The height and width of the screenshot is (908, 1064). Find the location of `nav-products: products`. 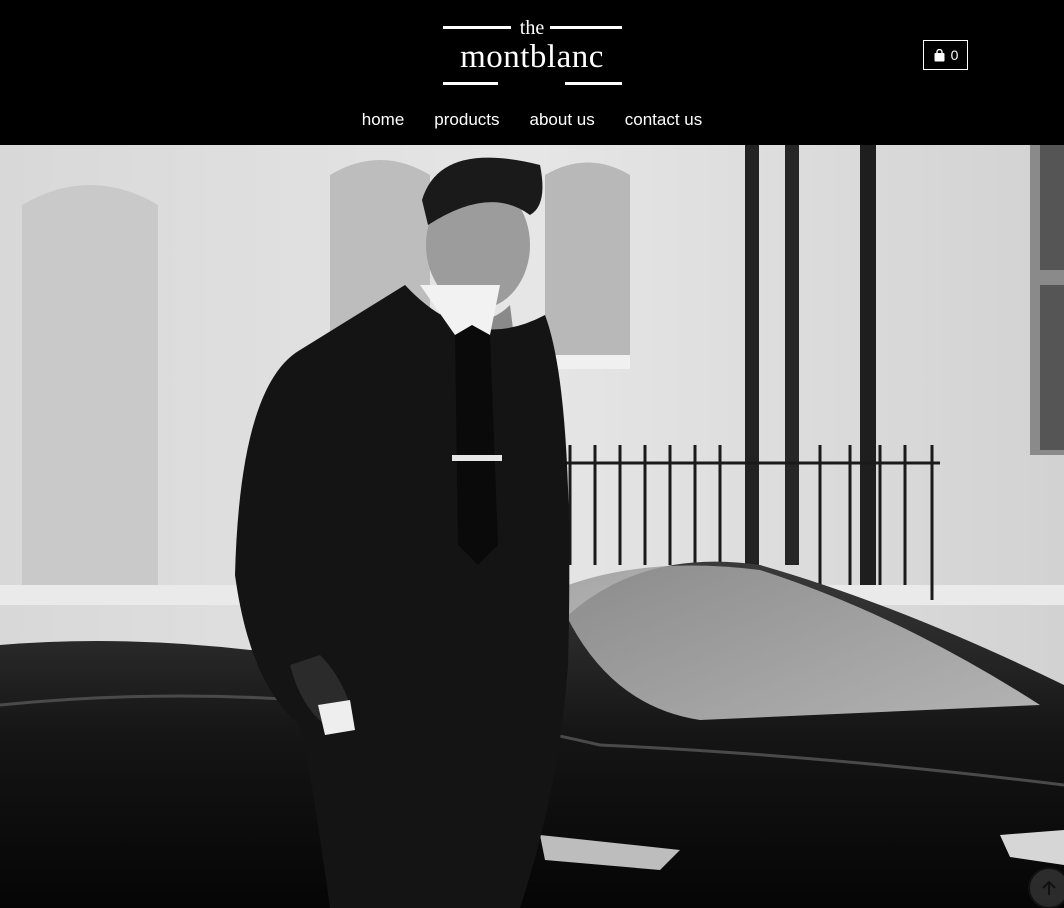

nav-products: products is located at coordinates (466, 121).